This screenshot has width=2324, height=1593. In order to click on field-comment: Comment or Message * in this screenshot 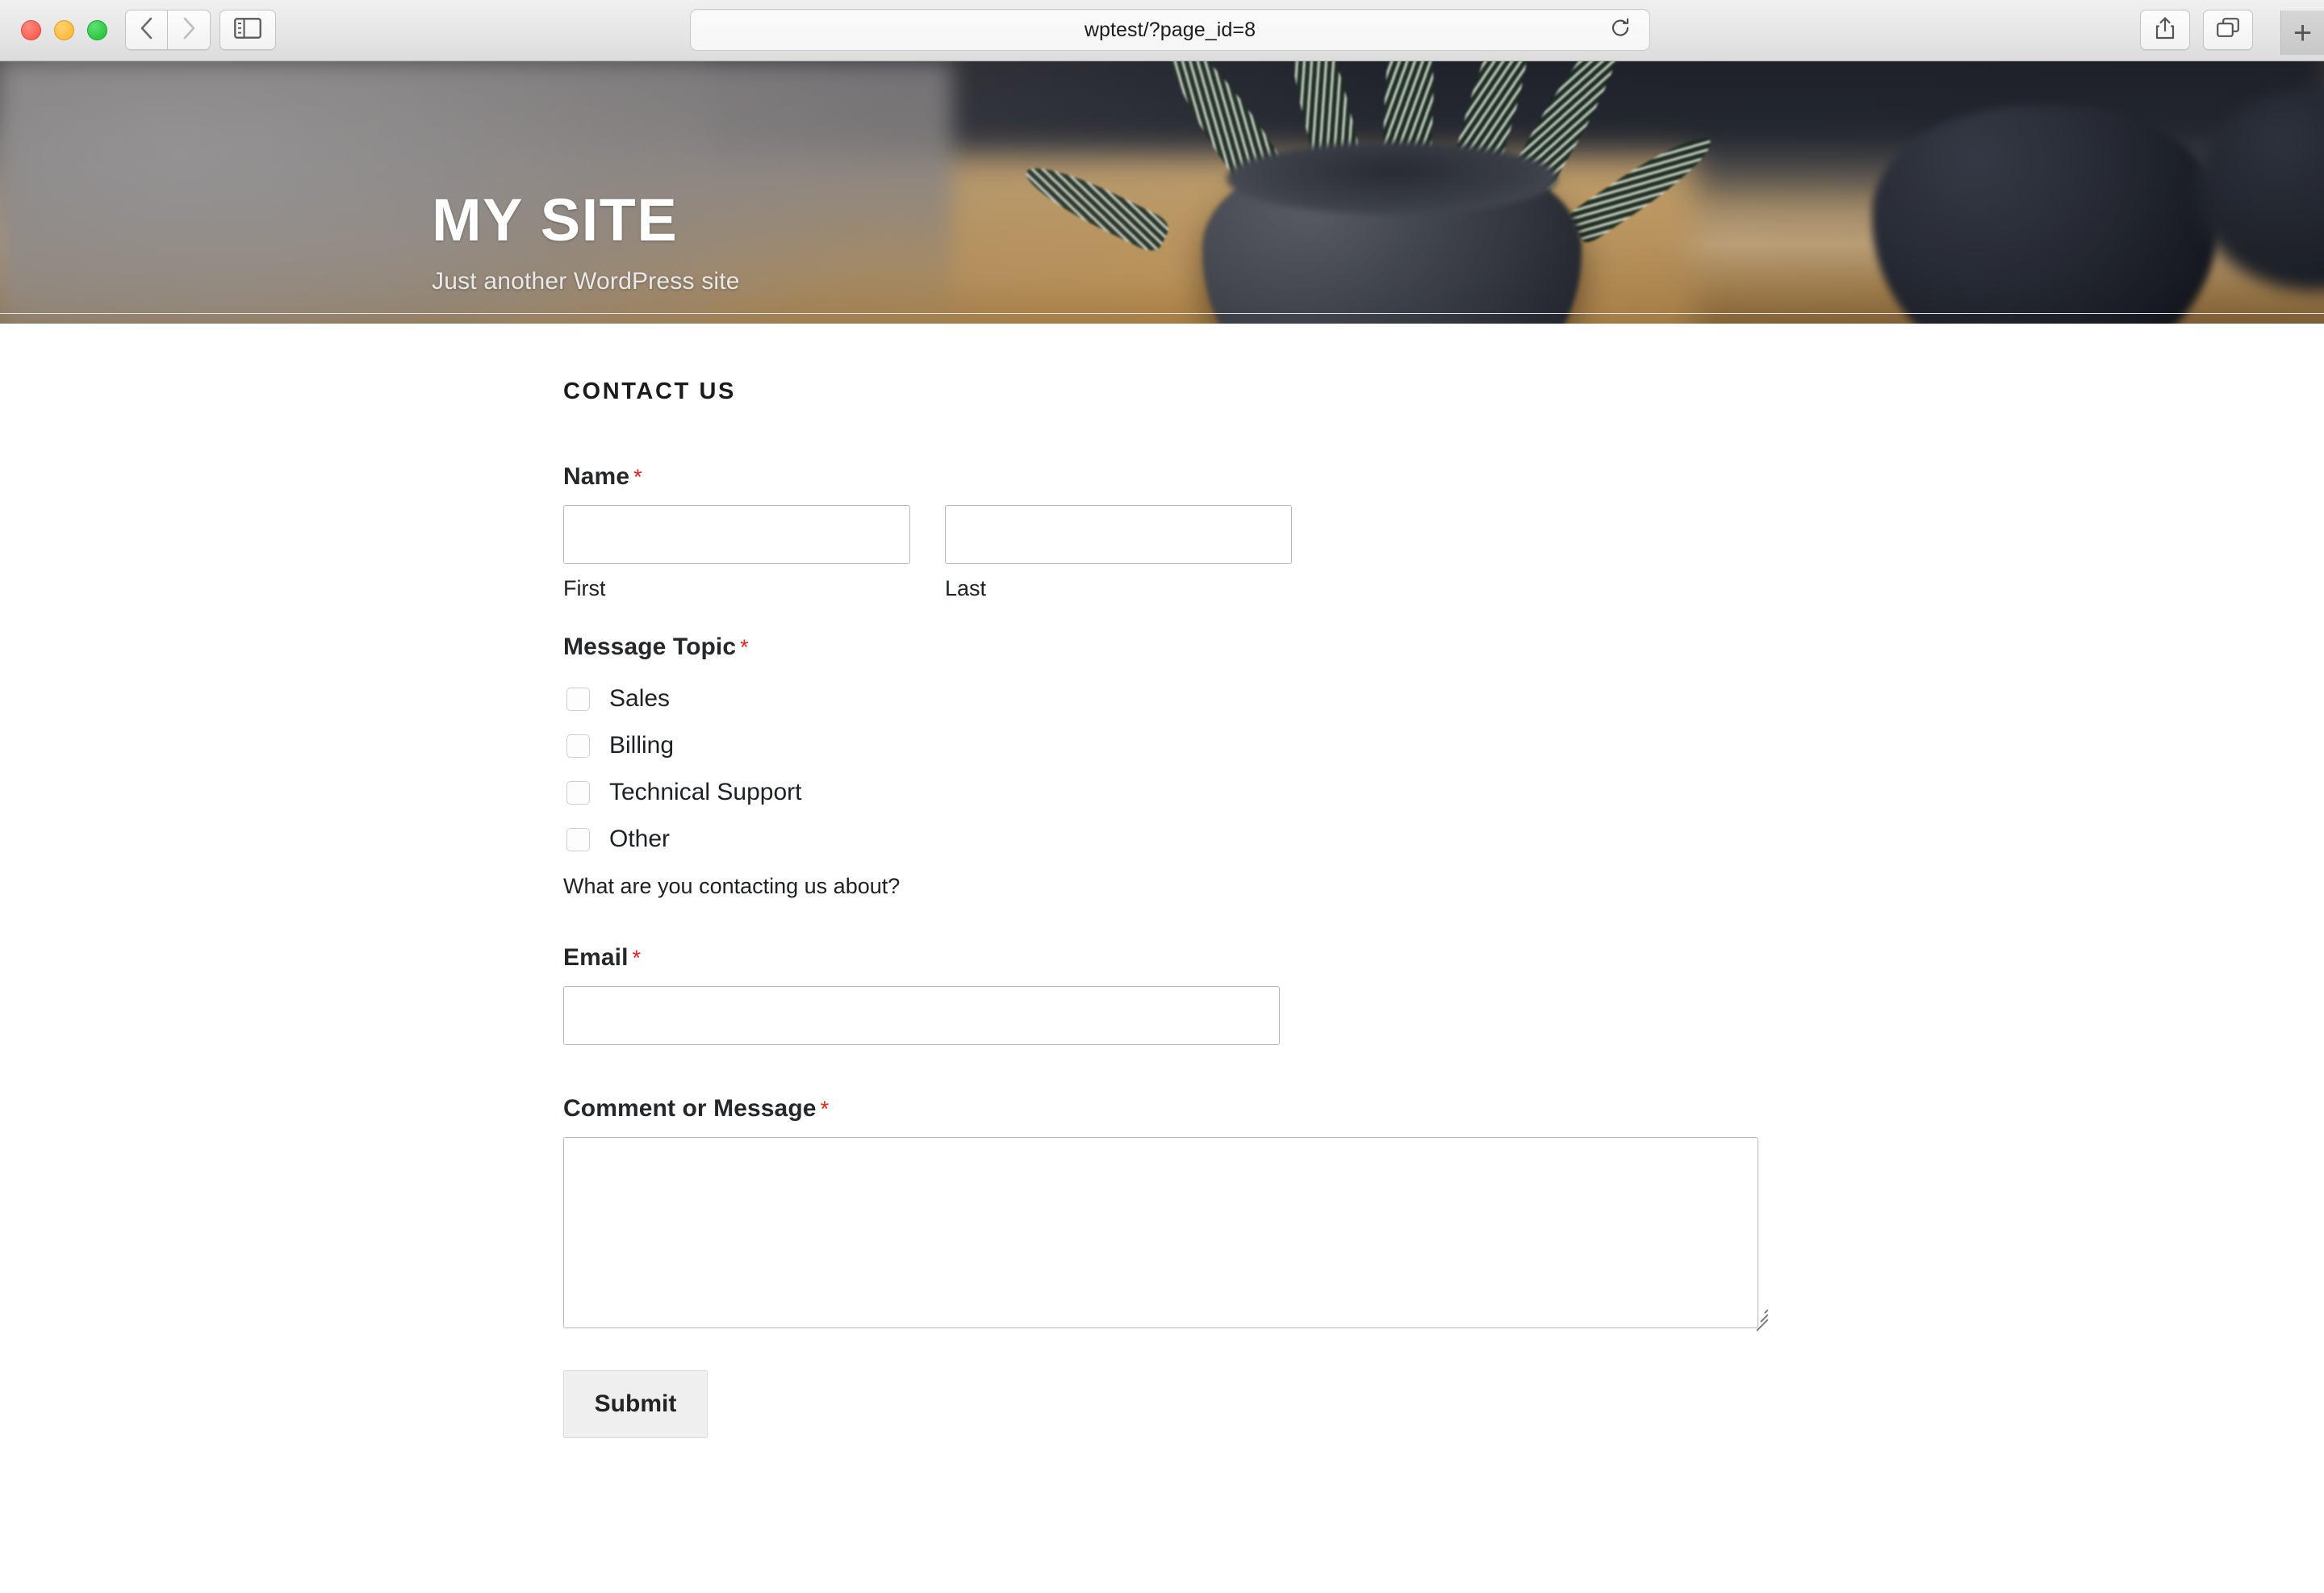, I will do `click(1168, 1214)`.